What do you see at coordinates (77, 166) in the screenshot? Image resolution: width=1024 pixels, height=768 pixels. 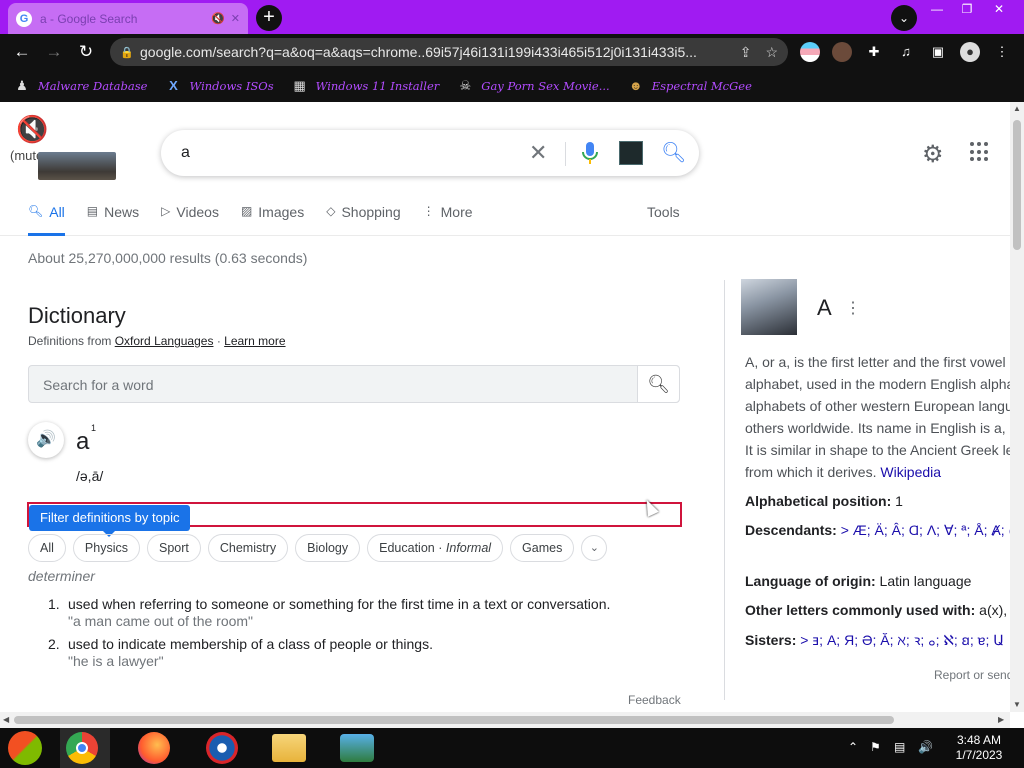 I see `doodle-image` at bounding box center [77, 166].